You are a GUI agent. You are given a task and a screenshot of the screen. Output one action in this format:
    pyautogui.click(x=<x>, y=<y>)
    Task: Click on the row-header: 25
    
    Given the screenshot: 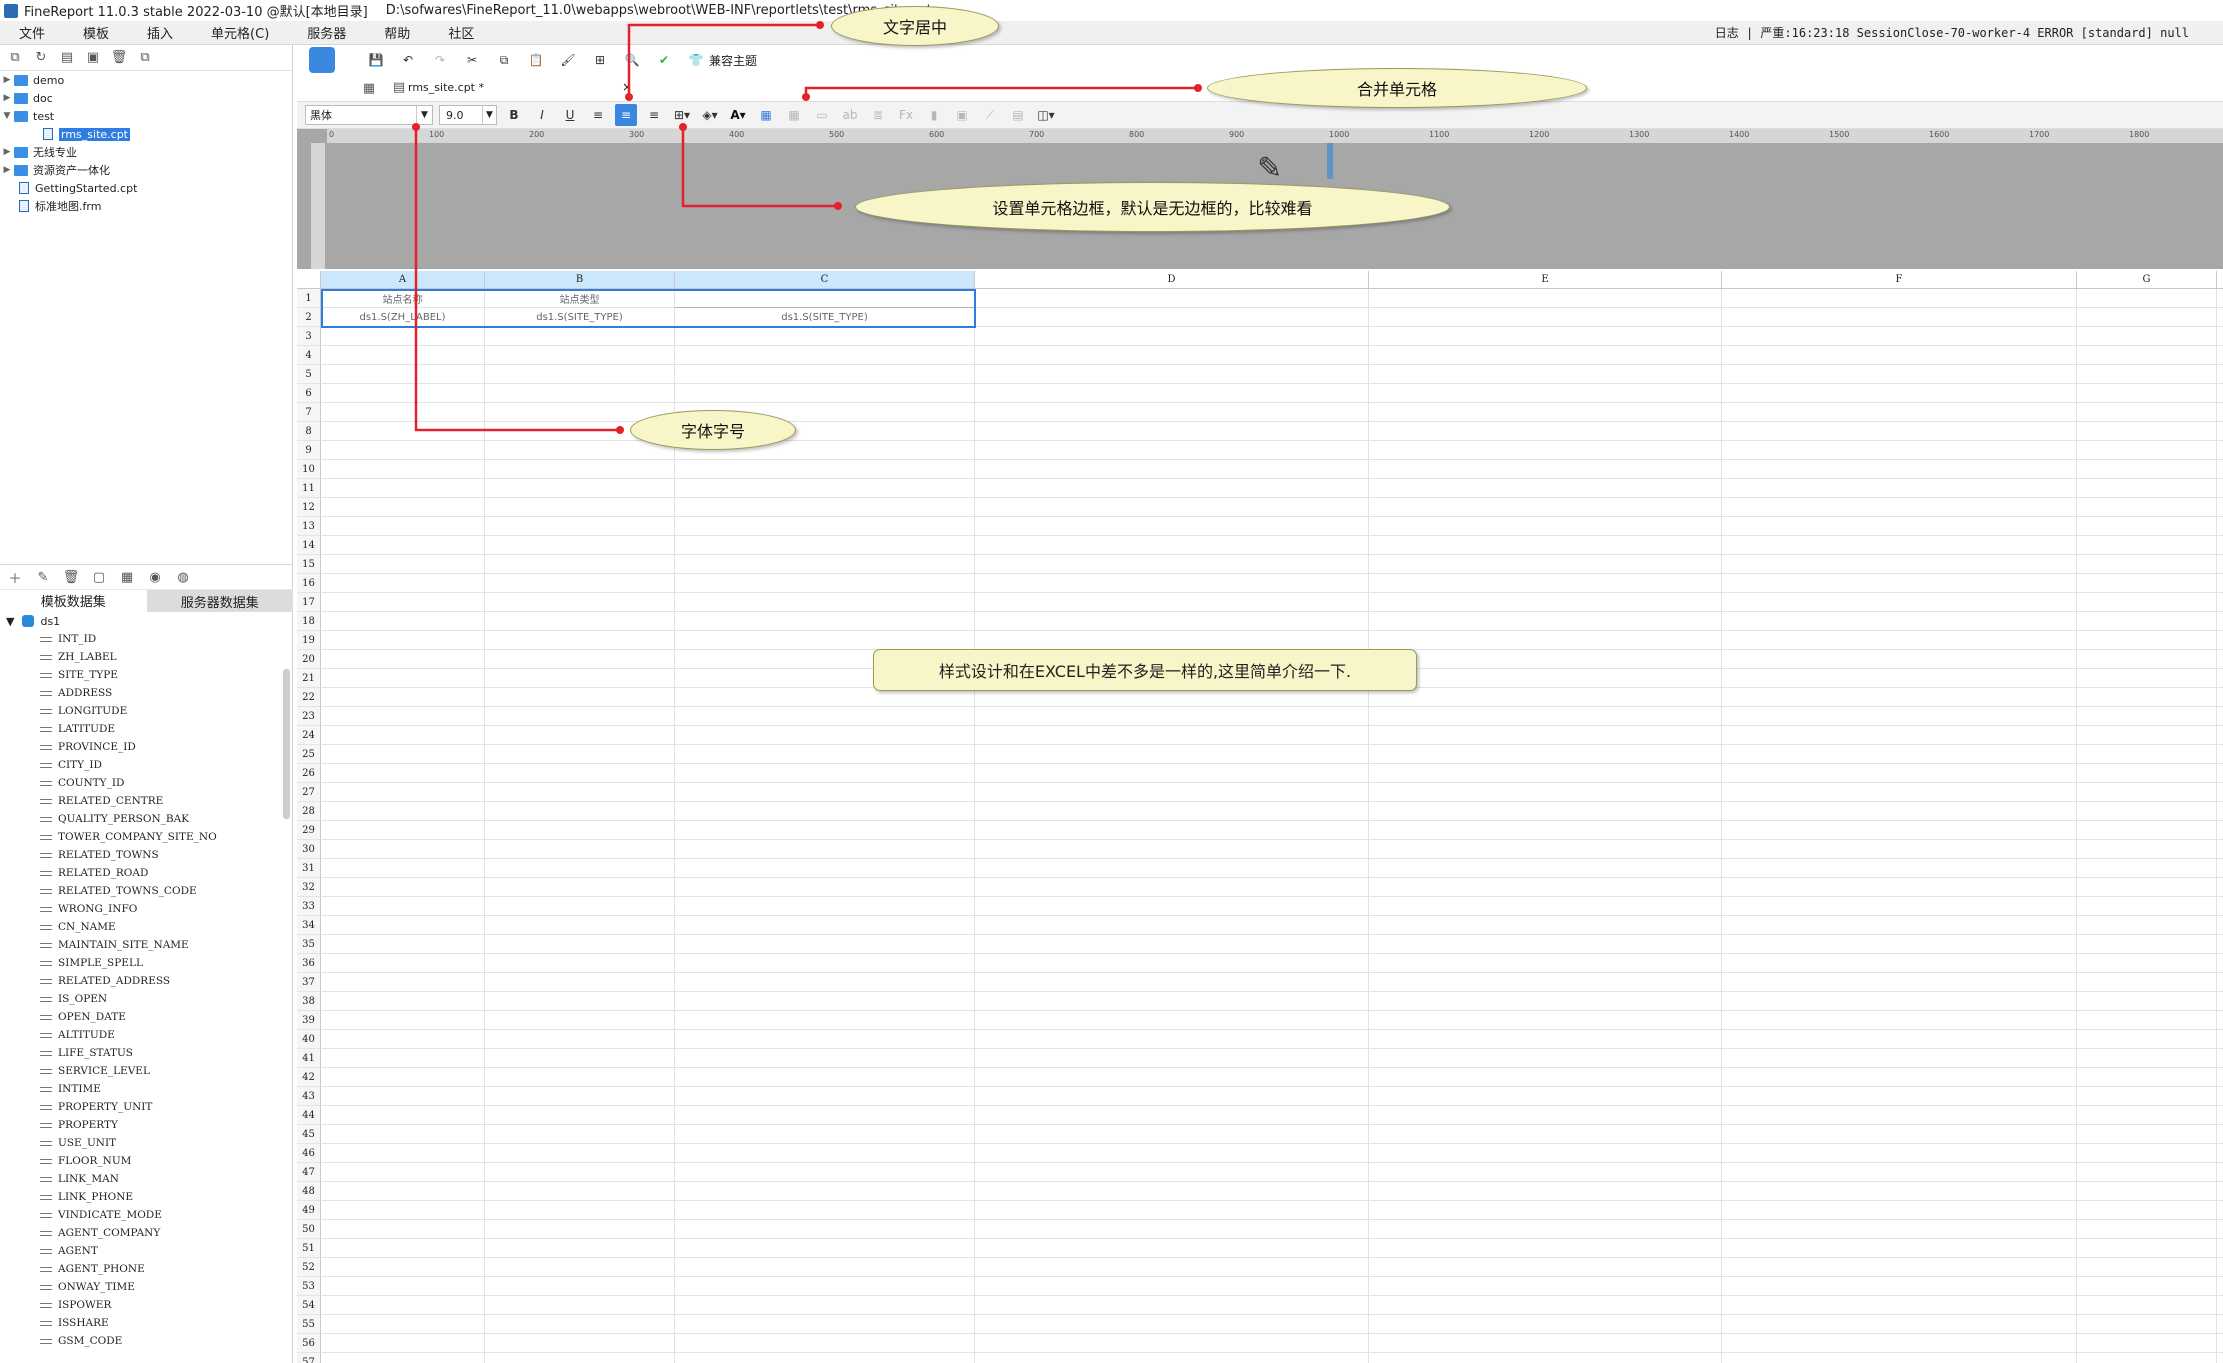 What is the action you would take?
    pyautogui.click(x=309, y=754)
    